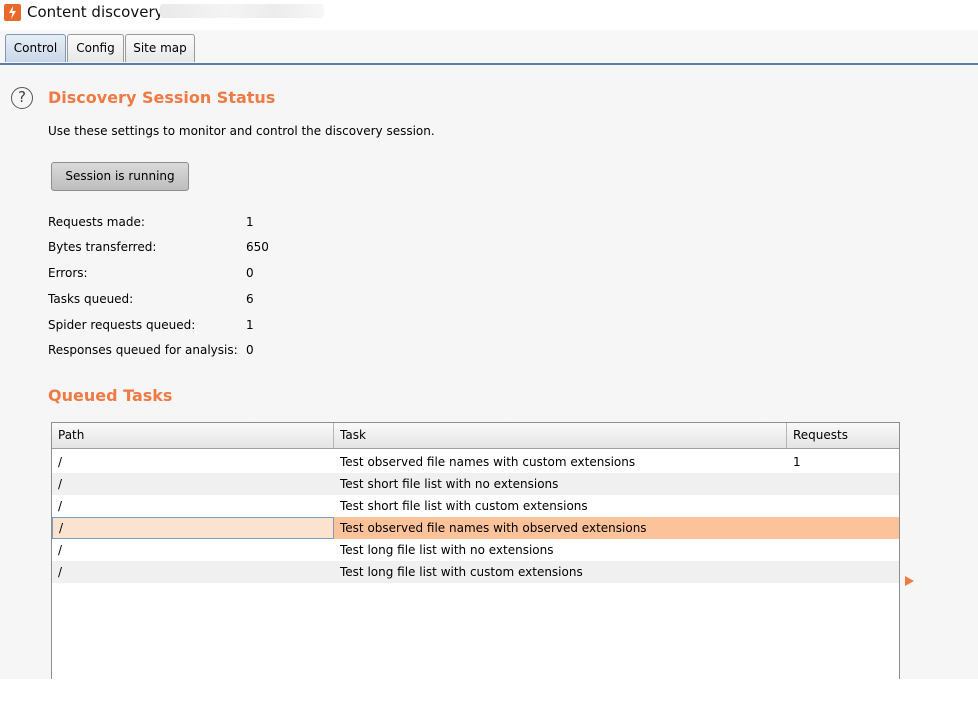 The height and width of the screenshot is (706, 978). What do you see at coordinates (96, 222) in the screenshot?
I see `stat-label-requests-made: Requests made:` at bounding box center [96, 222].